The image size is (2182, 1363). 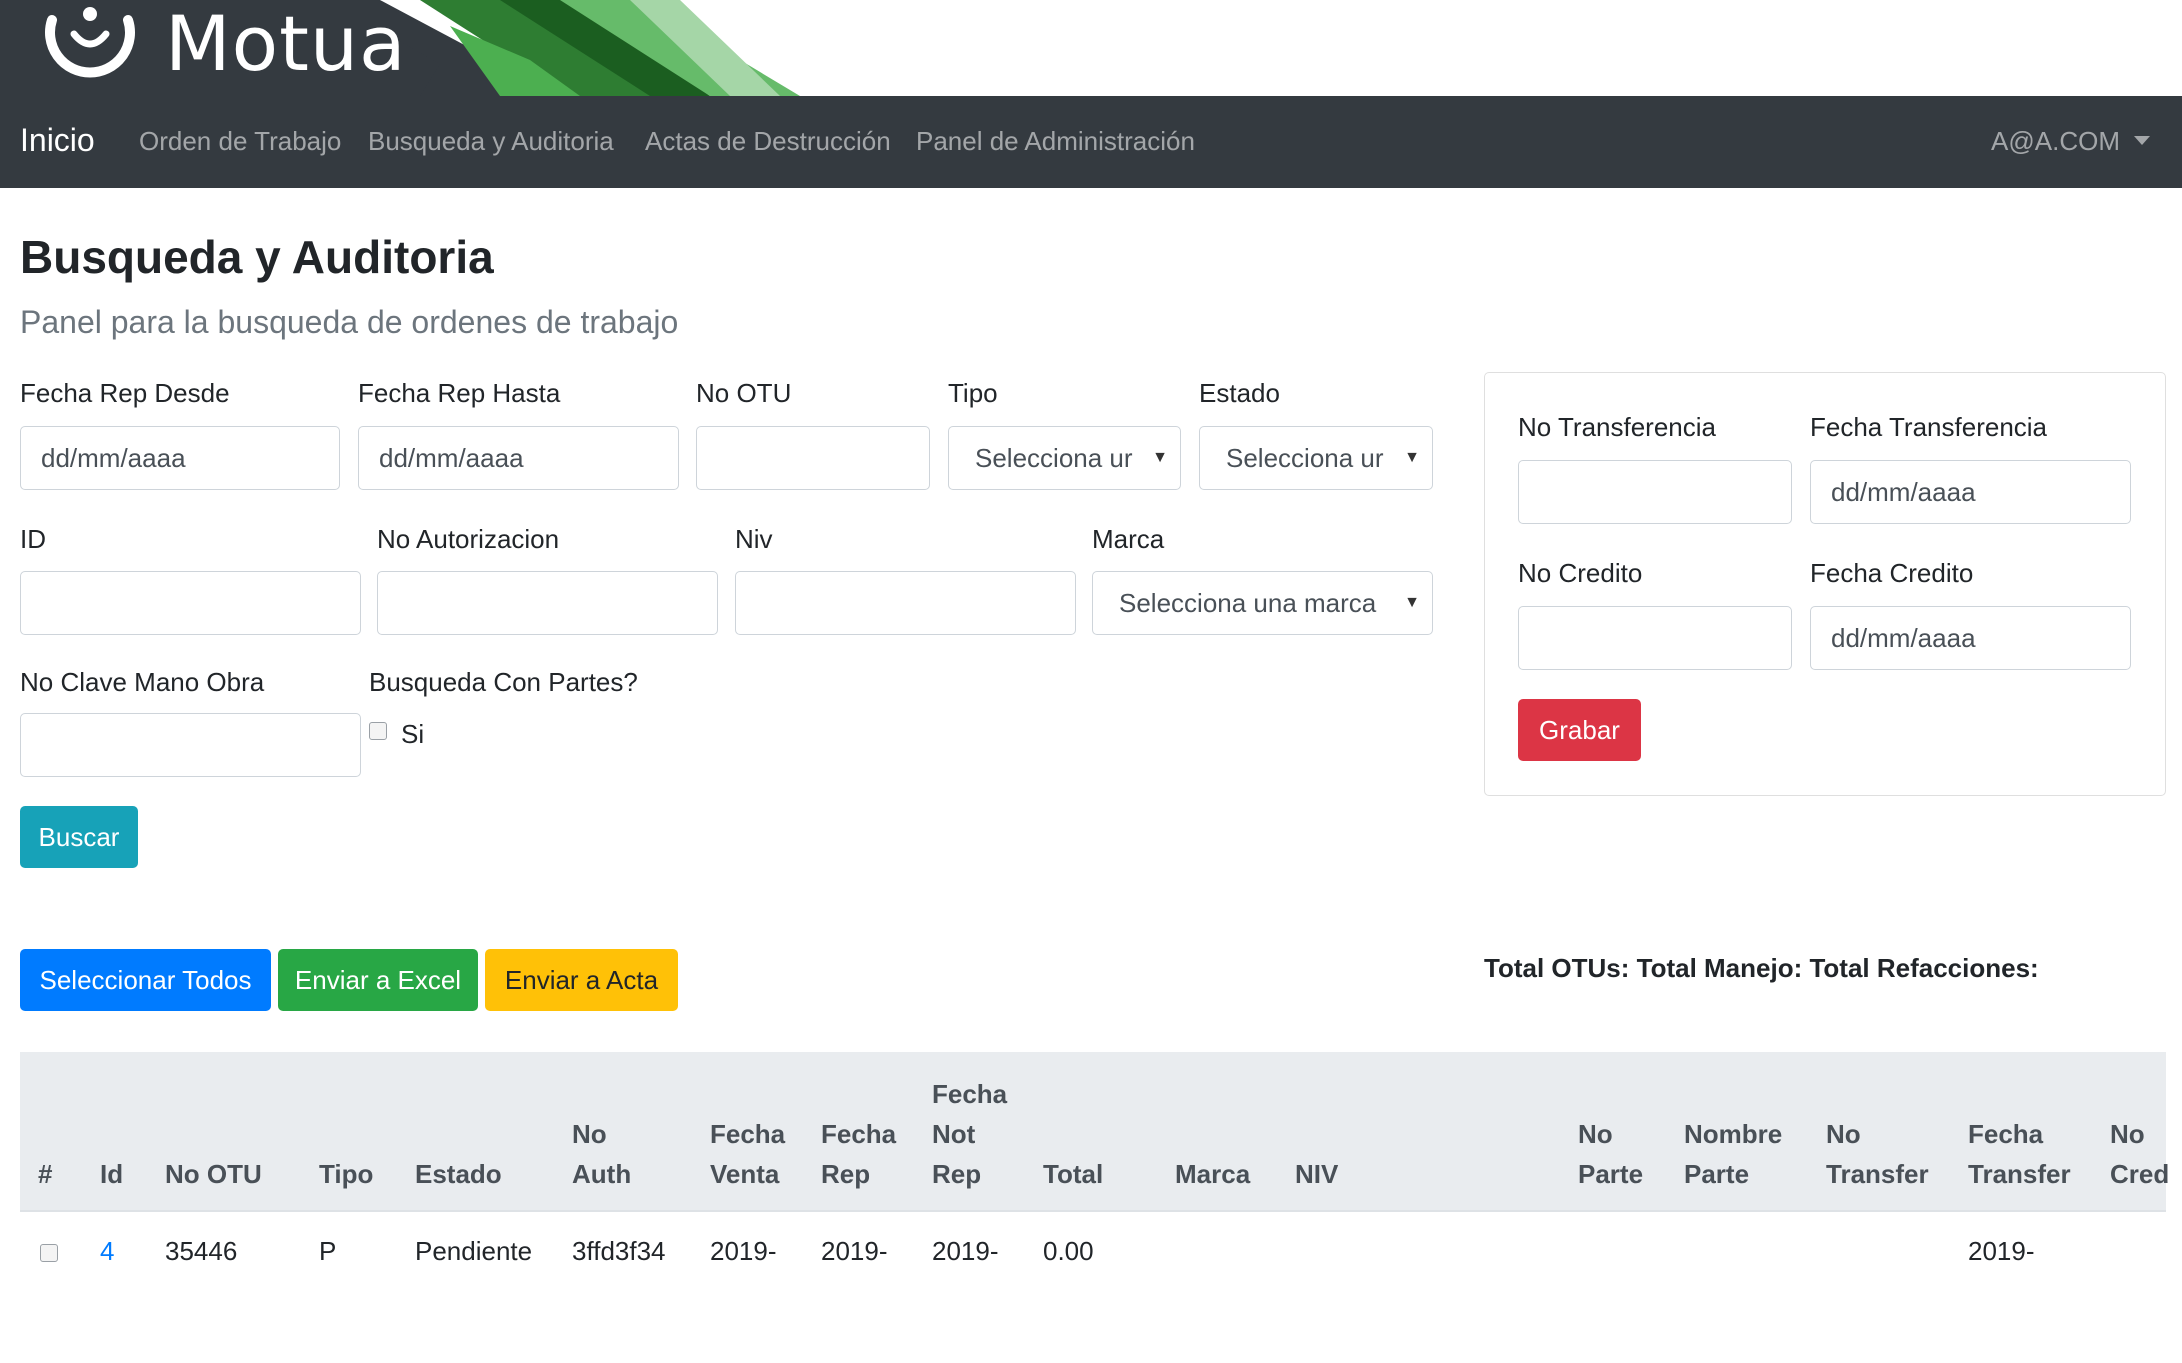 I want to click on chevron-down-icon, so click(x=2142, y=140).